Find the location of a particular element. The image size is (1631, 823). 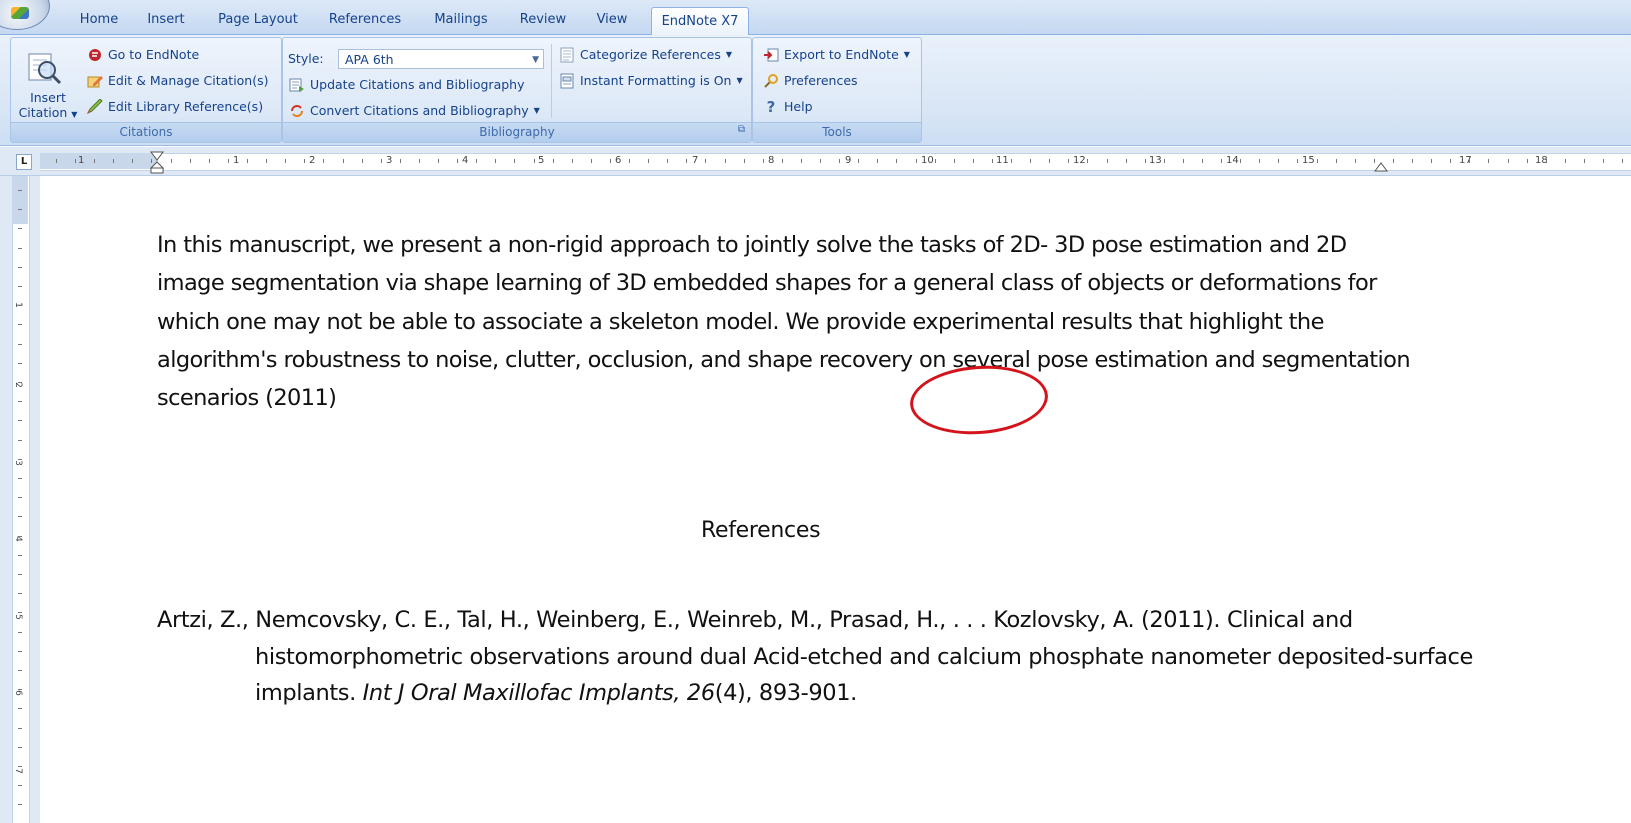

help-label: Help is located at coordinates (798, 106).